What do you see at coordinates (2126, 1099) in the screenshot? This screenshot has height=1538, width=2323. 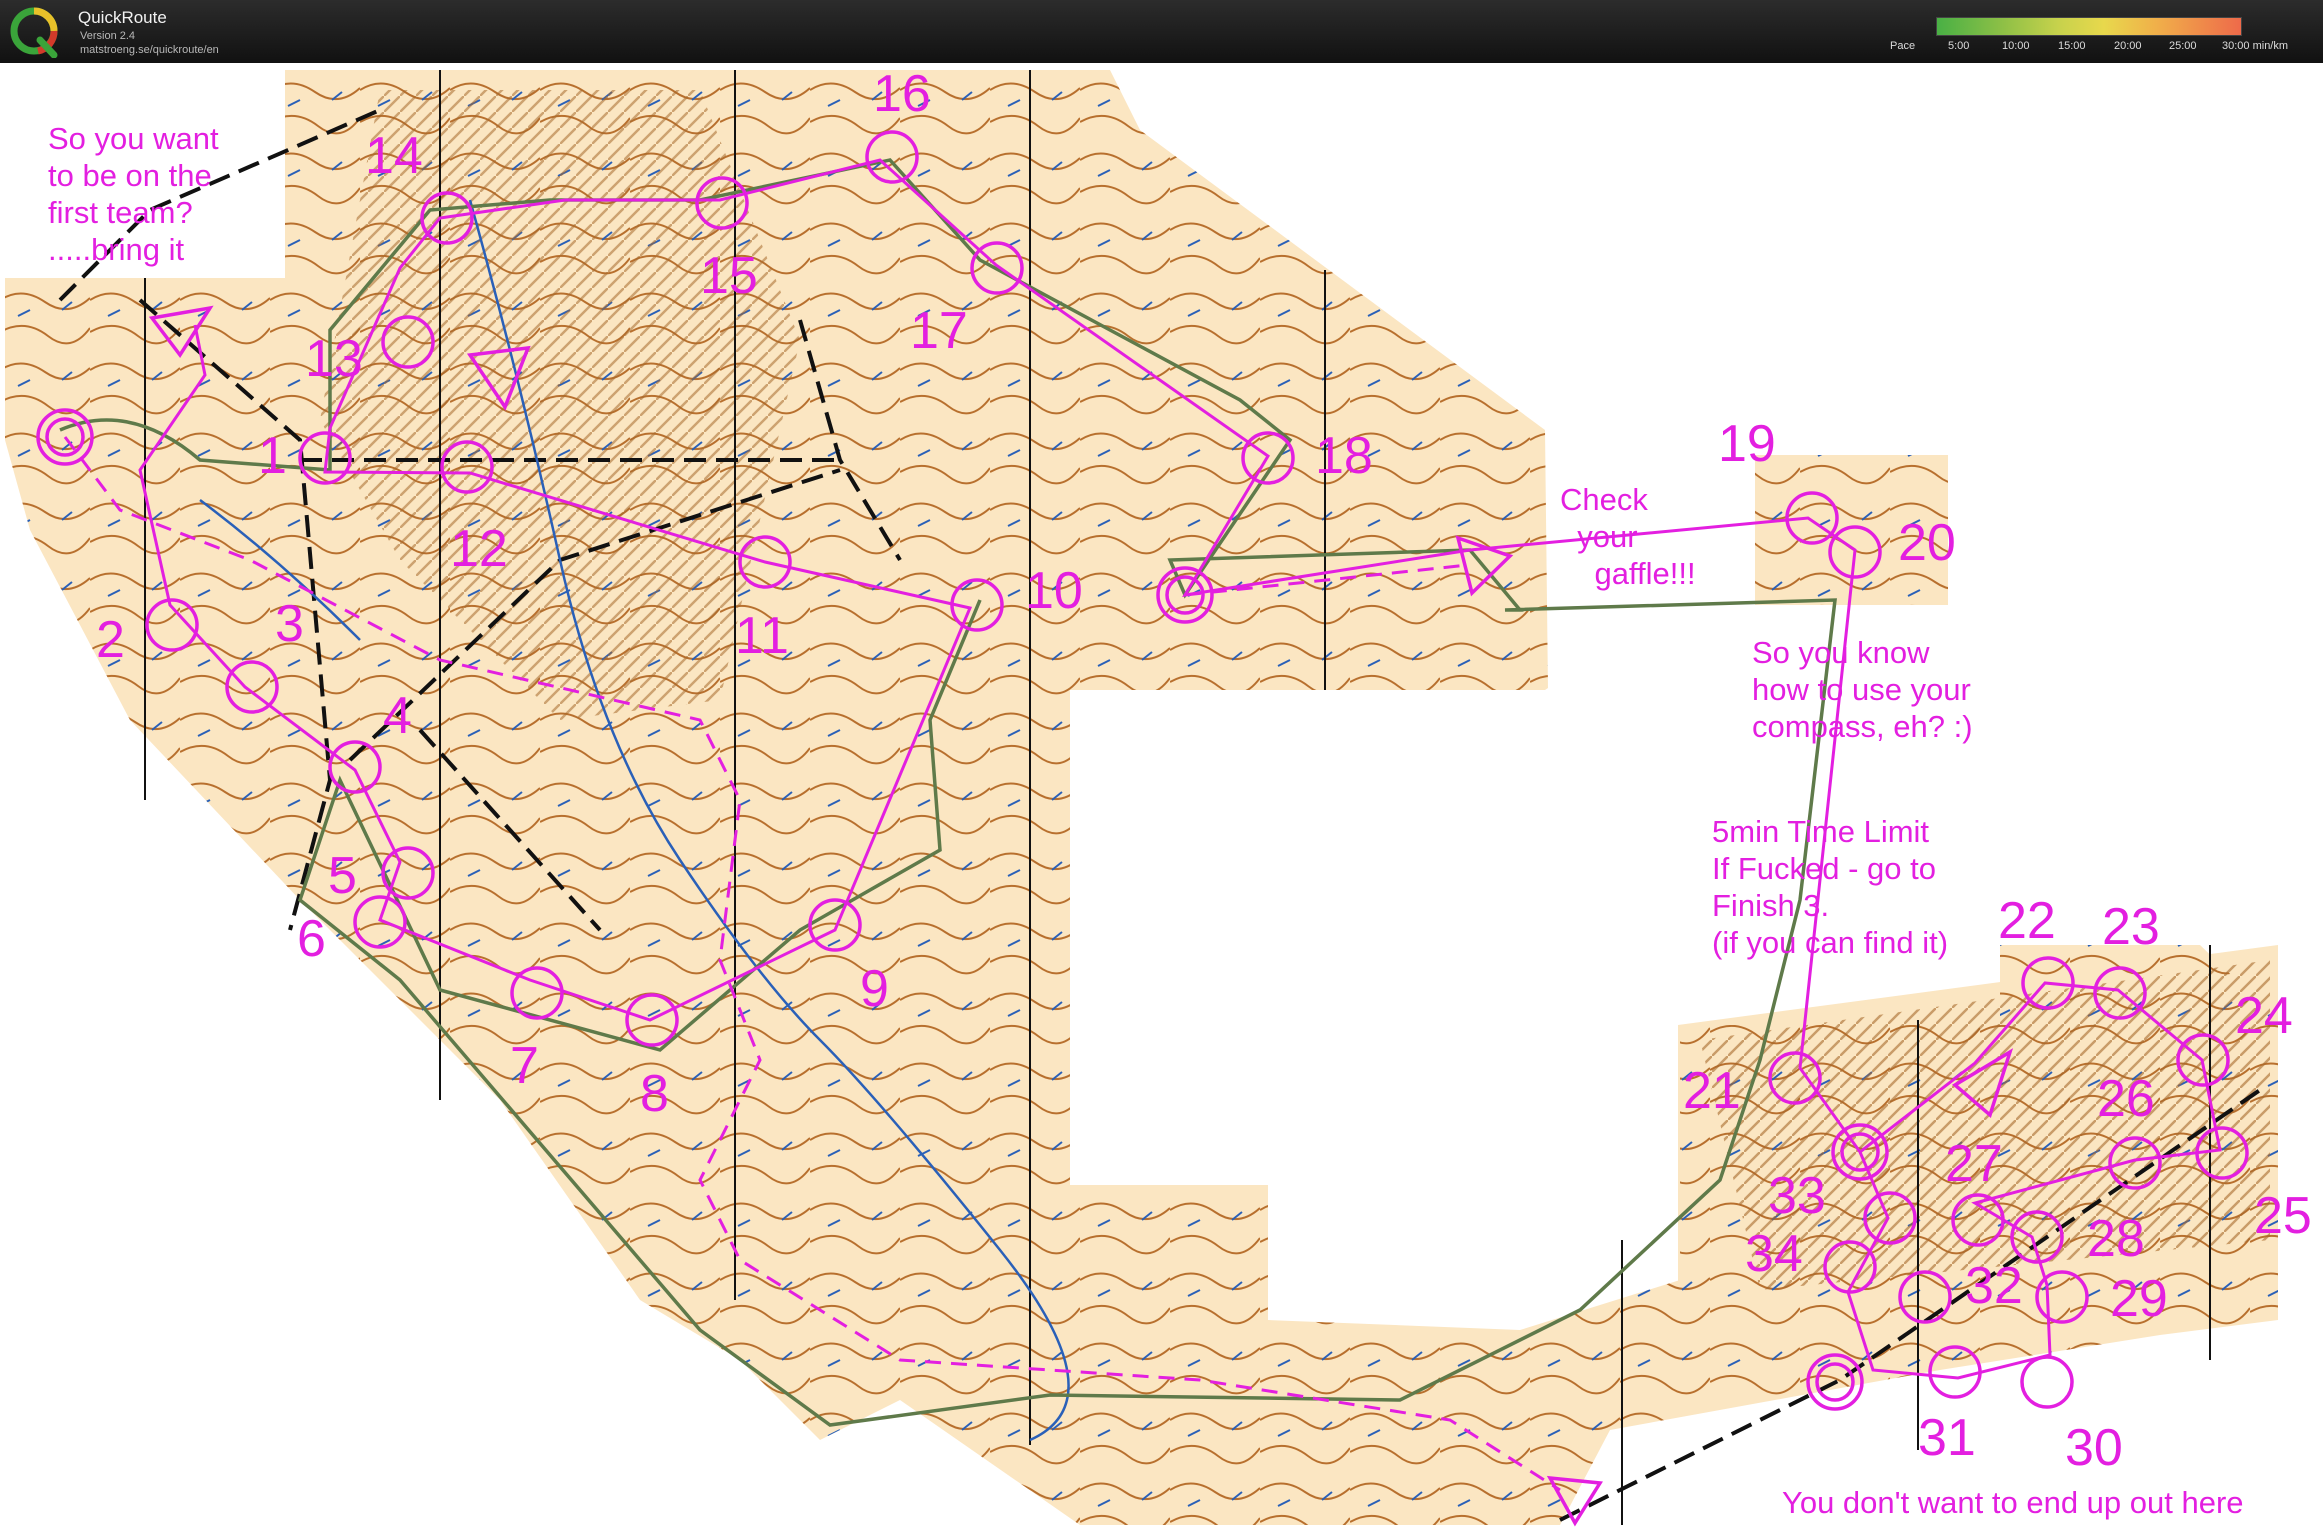 I see `control-label-26: 26` at bounding box center [2126, 1099].